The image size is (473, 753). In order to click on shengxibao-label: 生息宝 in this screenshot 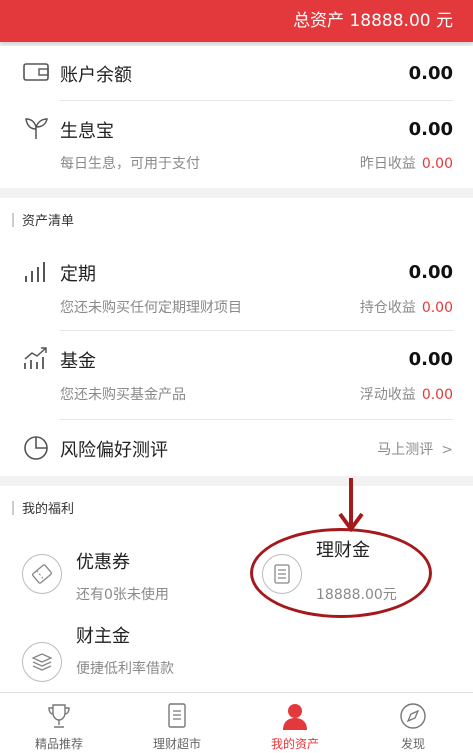, I will do `click(87, 131)`.